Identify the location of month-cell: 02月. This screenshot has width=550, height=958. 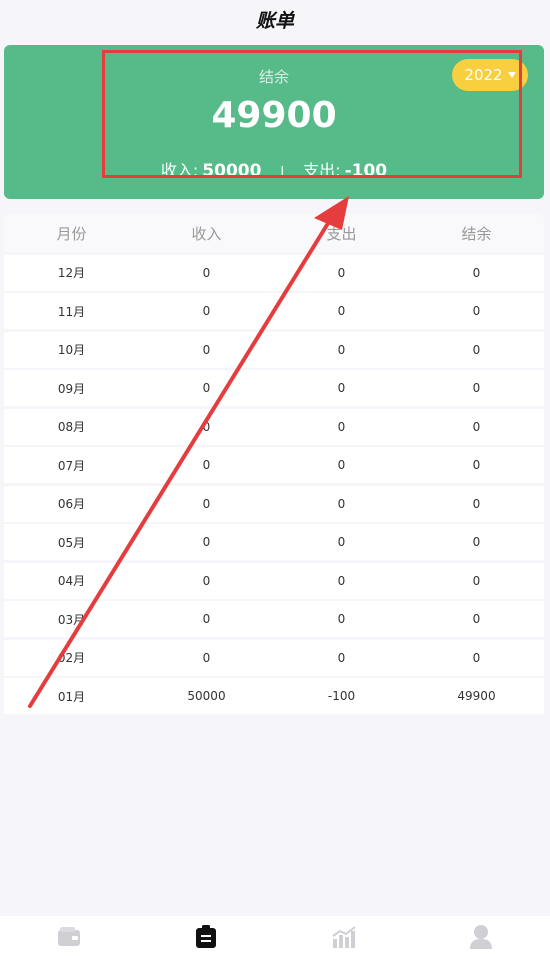
(71, 658).